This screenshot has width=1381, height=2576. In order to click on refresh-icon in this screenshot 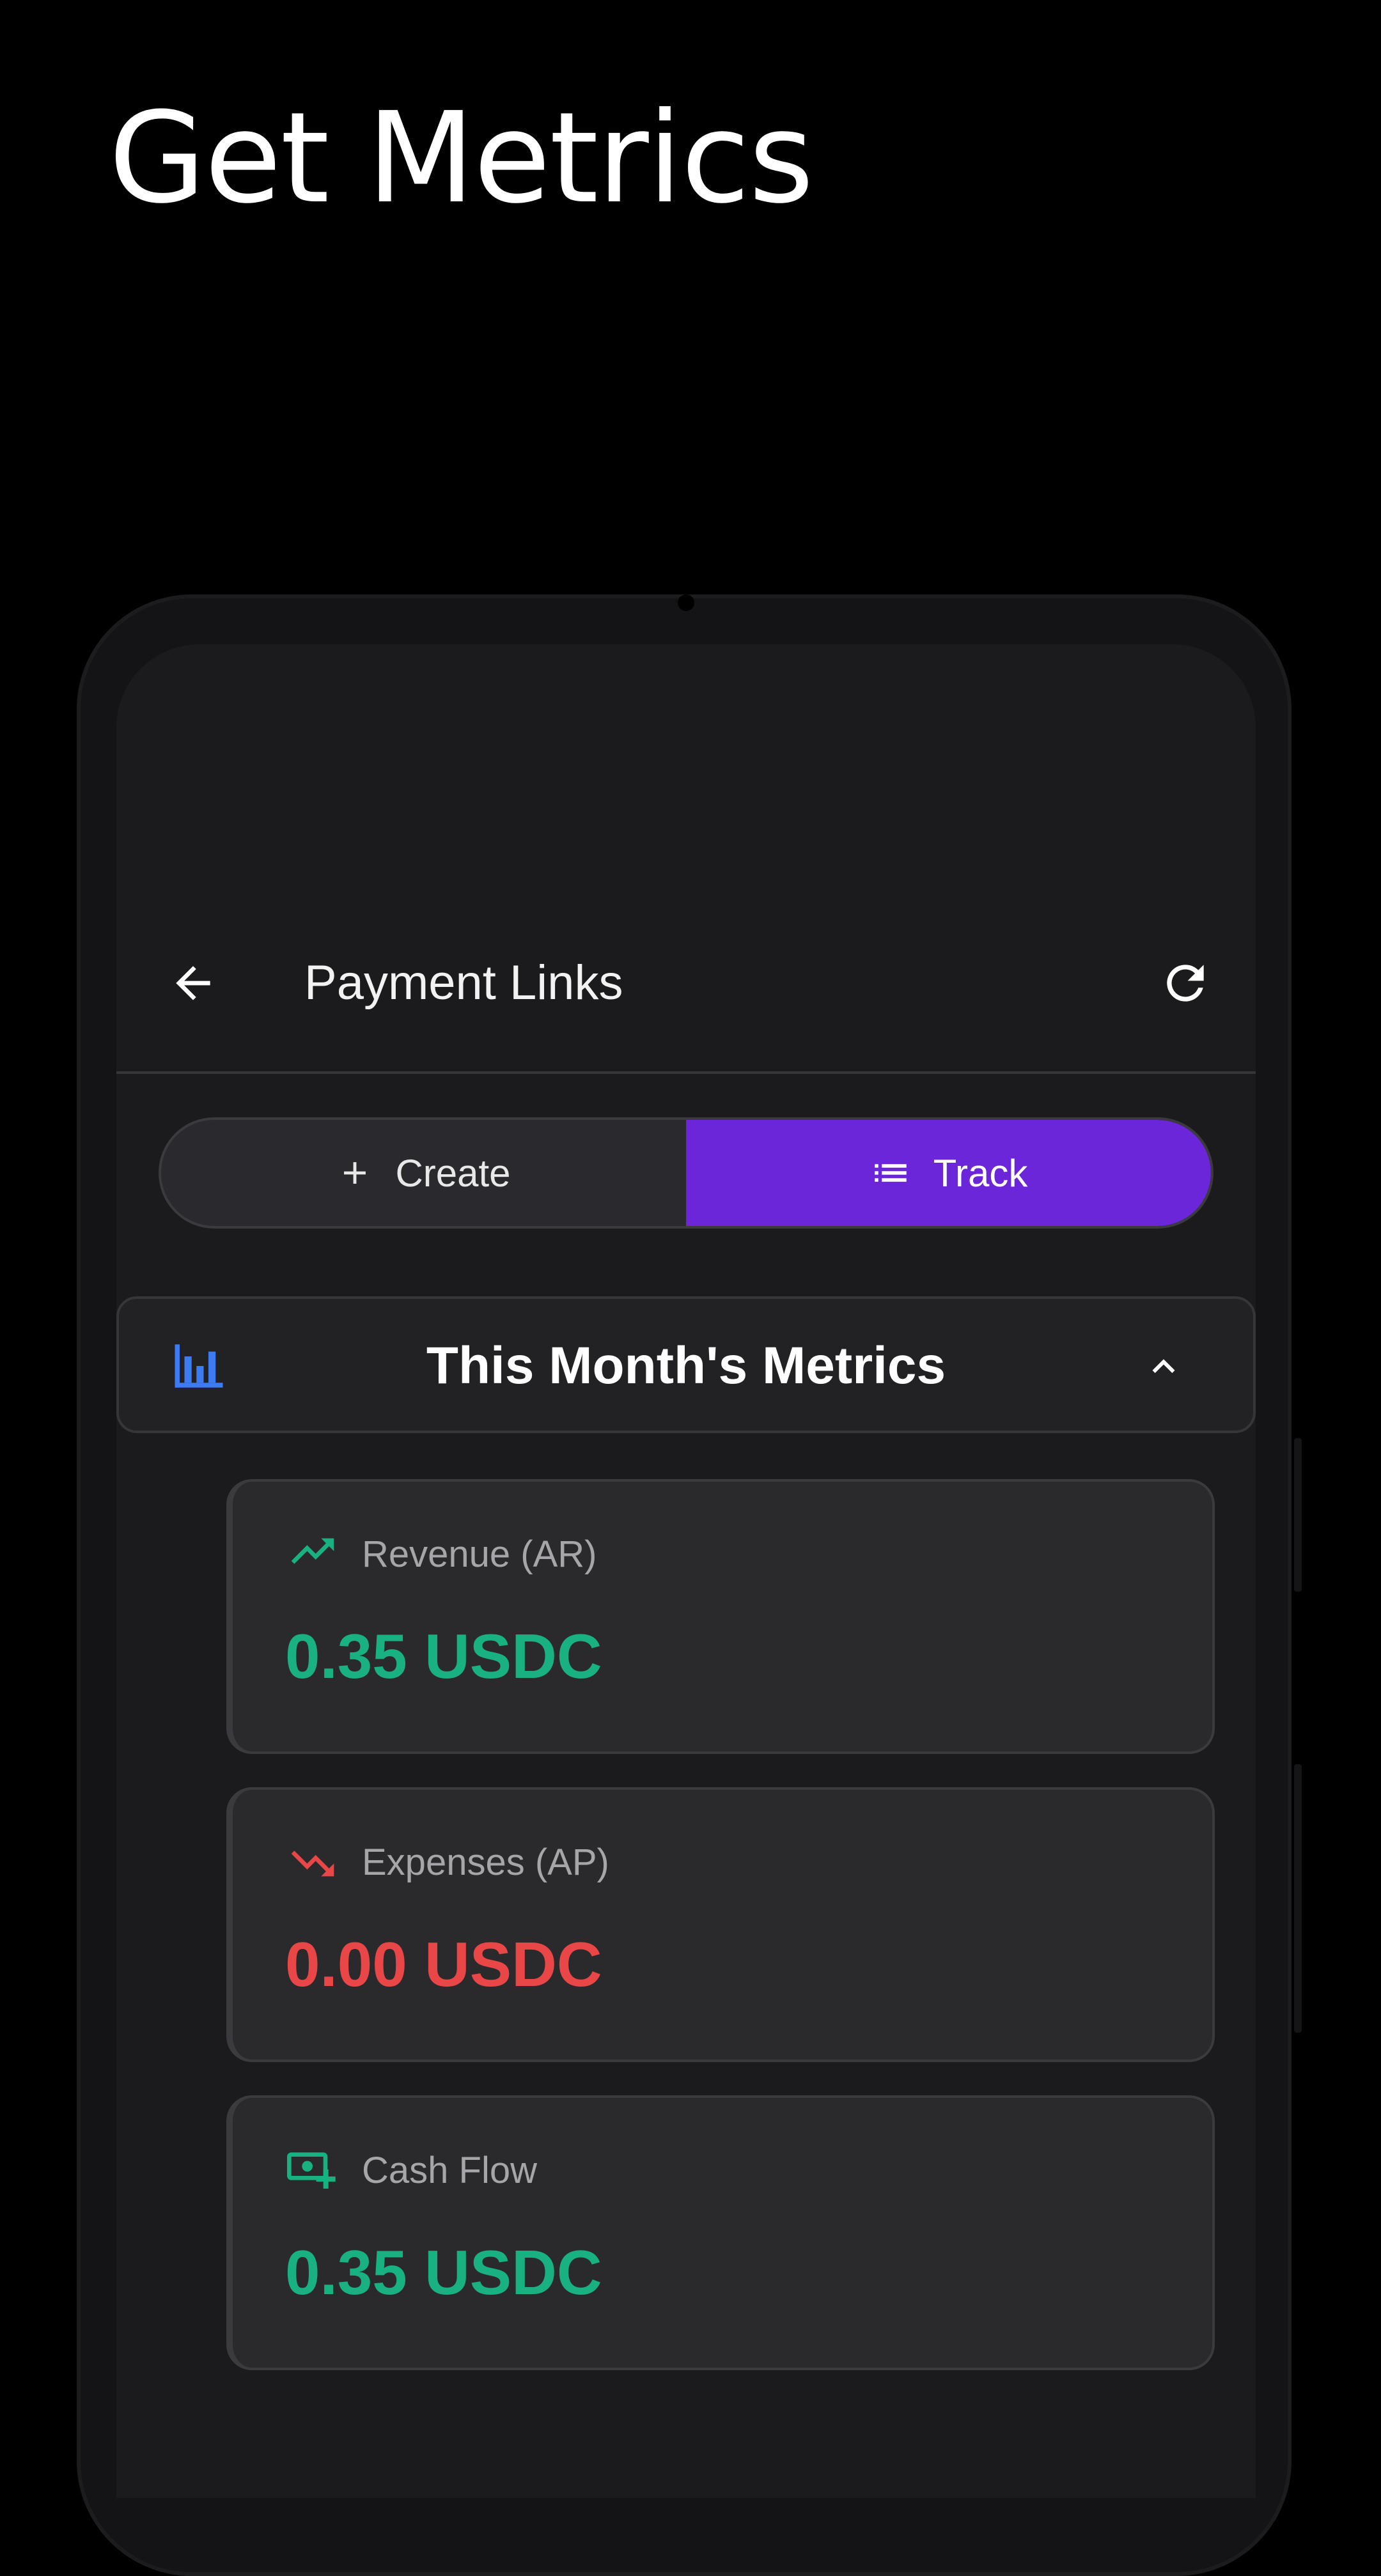, I will do `click(1185, 984)`.